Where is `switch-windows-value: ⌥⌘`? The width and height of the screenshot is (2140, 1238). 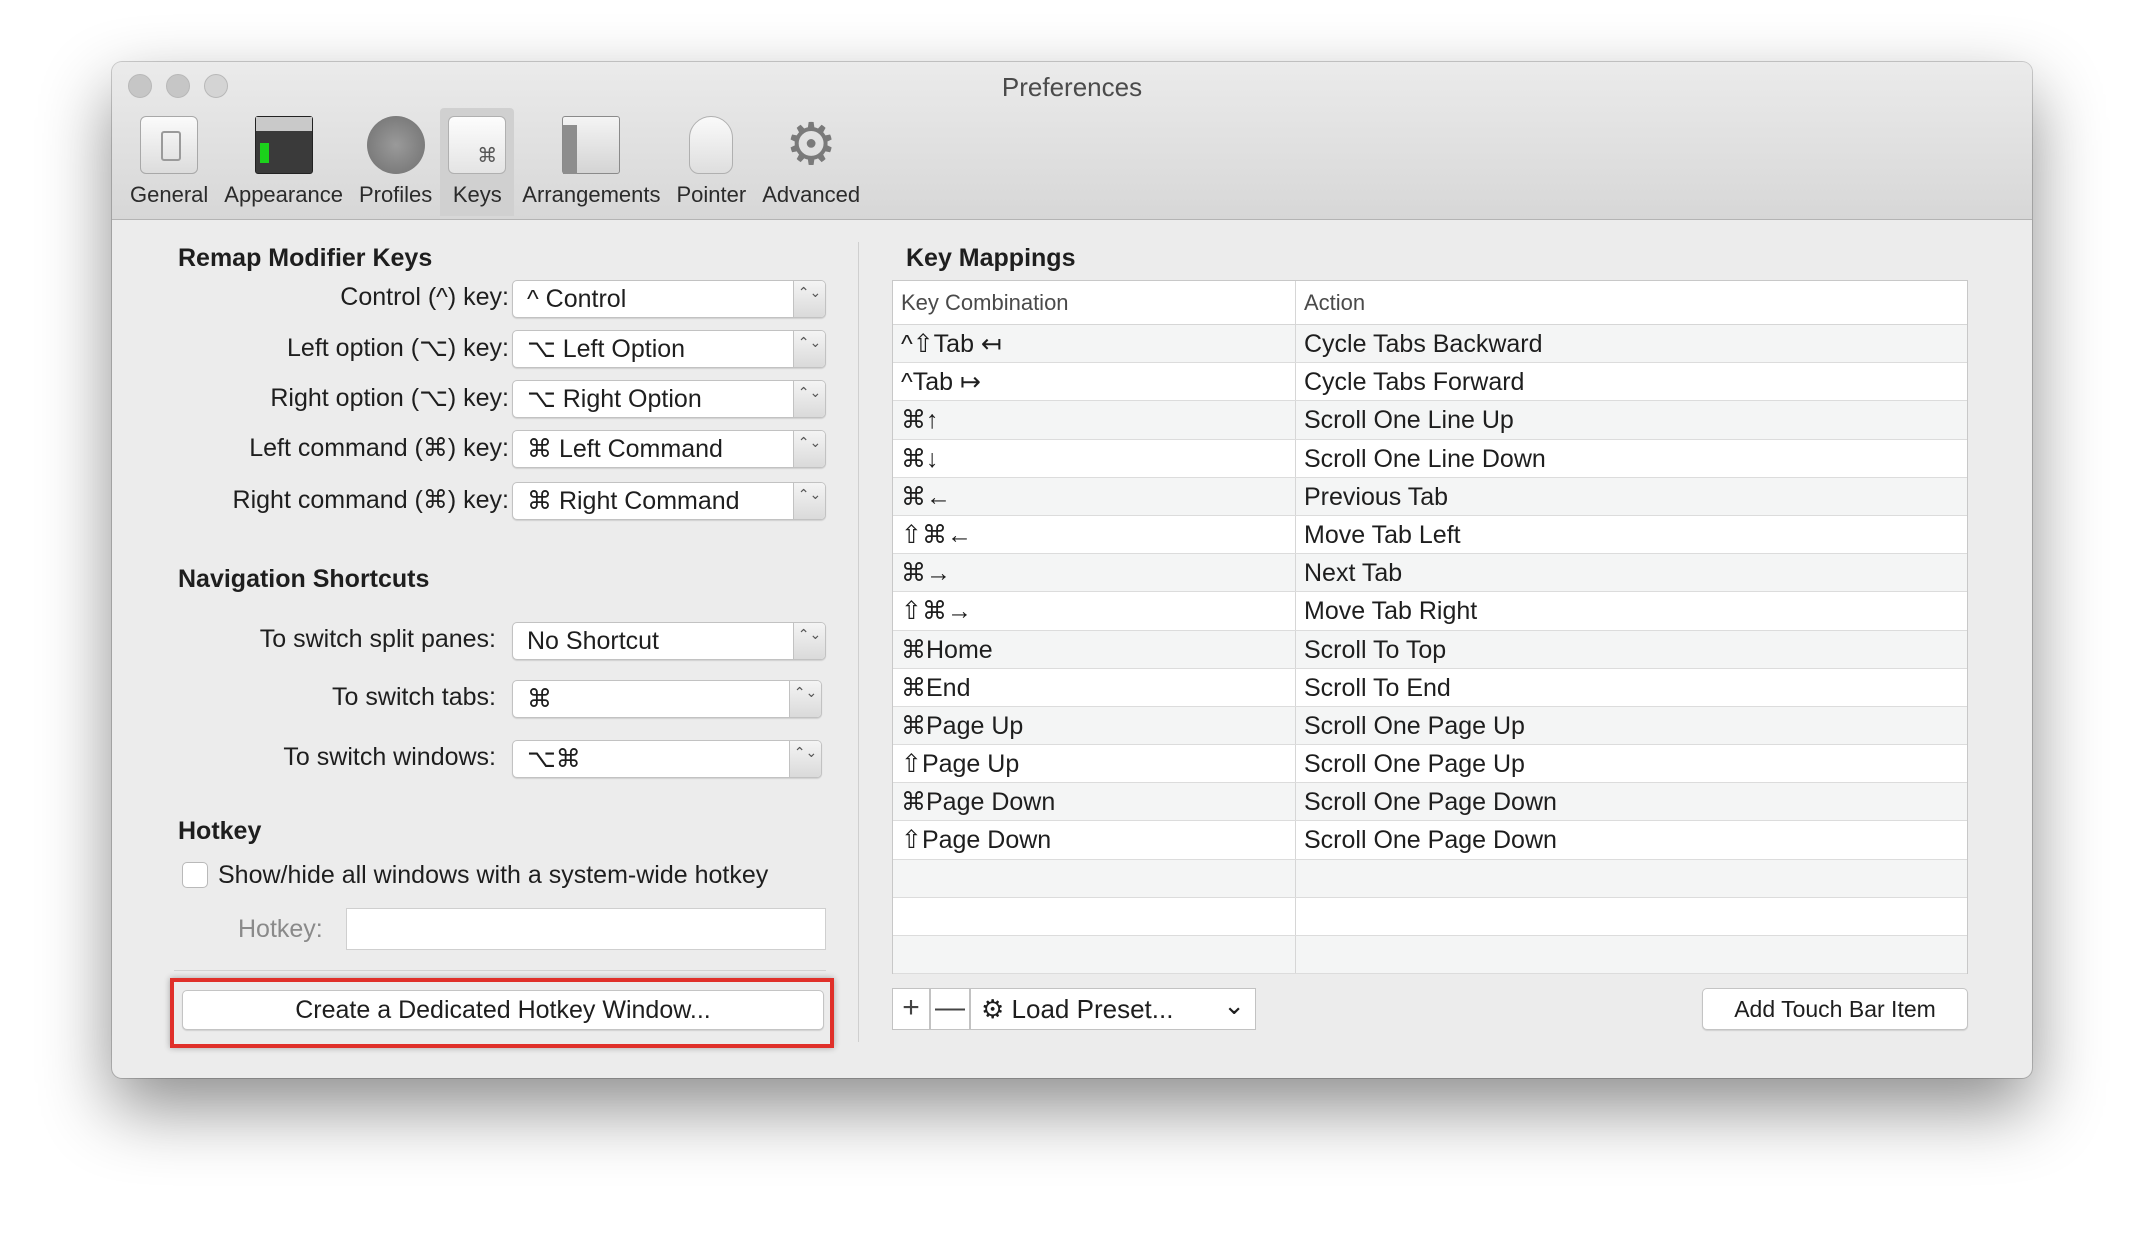
switch-windows-value: ⌥⌘ is located at coordinates (554, 759).